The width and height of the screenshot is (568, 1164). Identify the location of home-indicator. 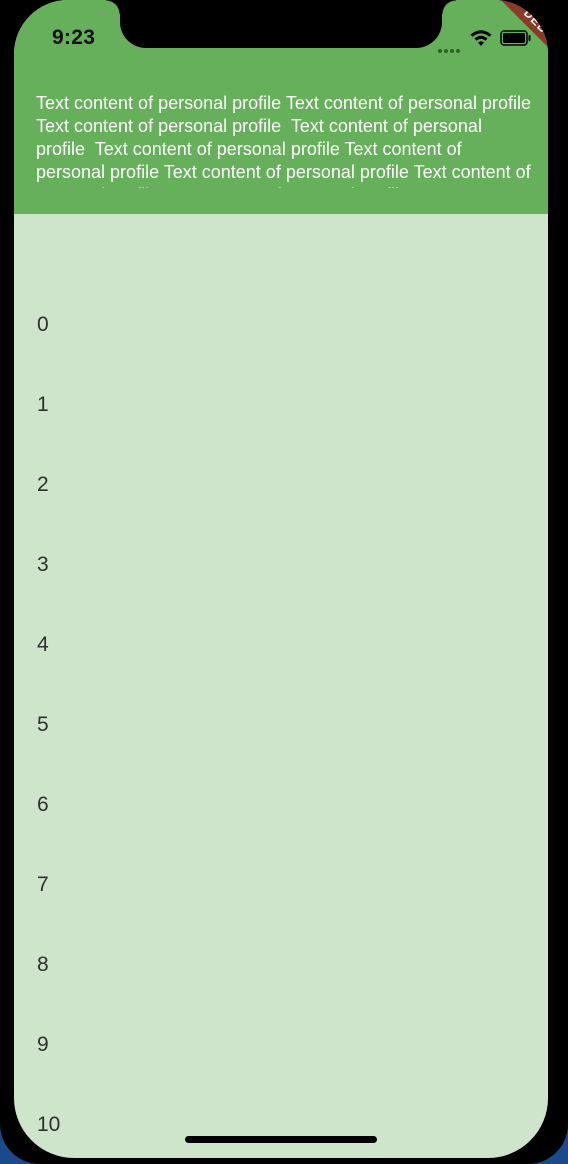
(281, 1139).